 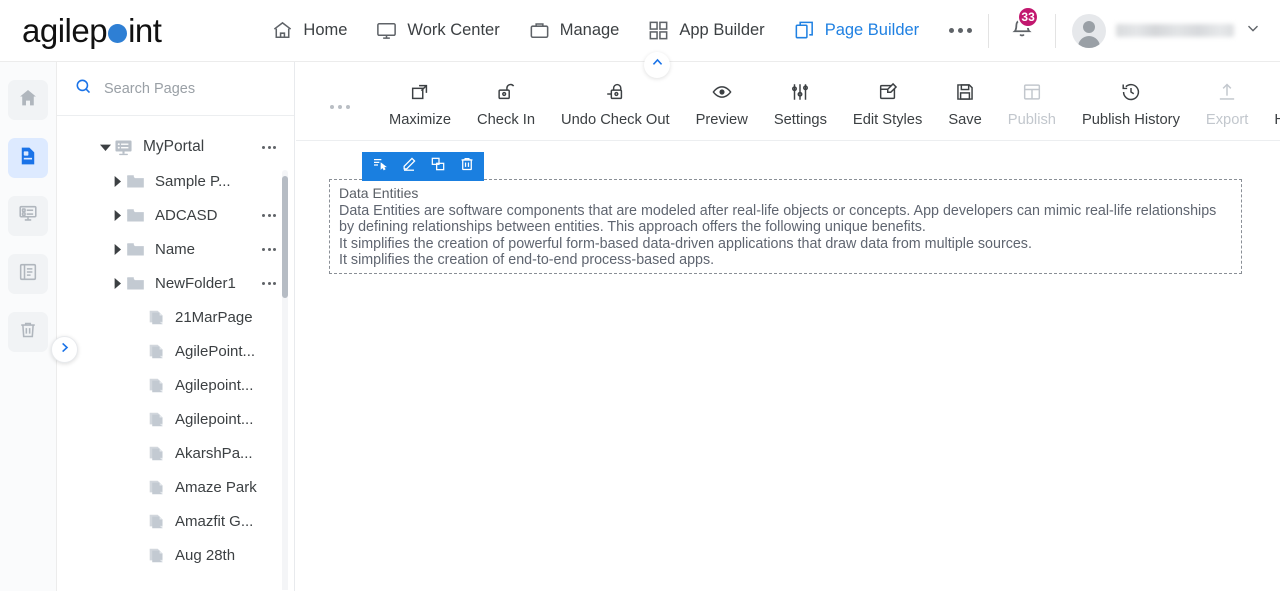 I want to click on home-icon, so click(x=28, y=100).